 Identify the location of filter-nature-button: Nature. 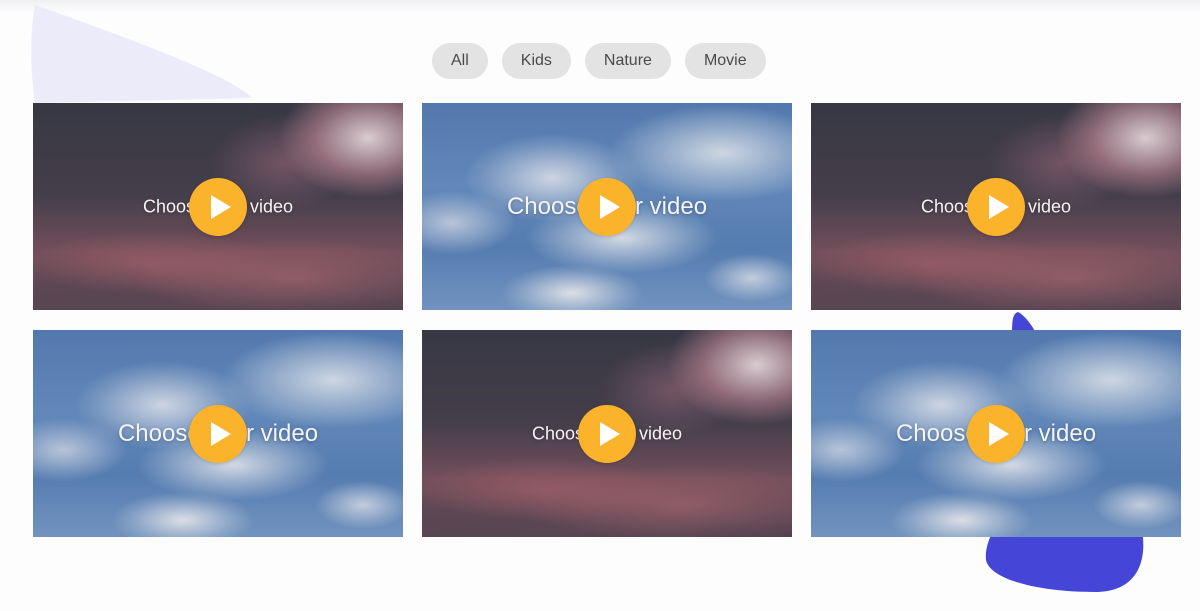
(627, 61).